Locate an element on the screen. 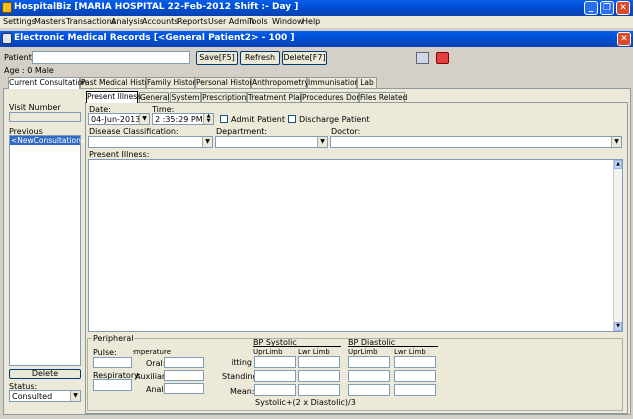 The width and height of the screenshot is (633, 419). scroll-up-icon: ▲ is located at coordinates (618, 164).